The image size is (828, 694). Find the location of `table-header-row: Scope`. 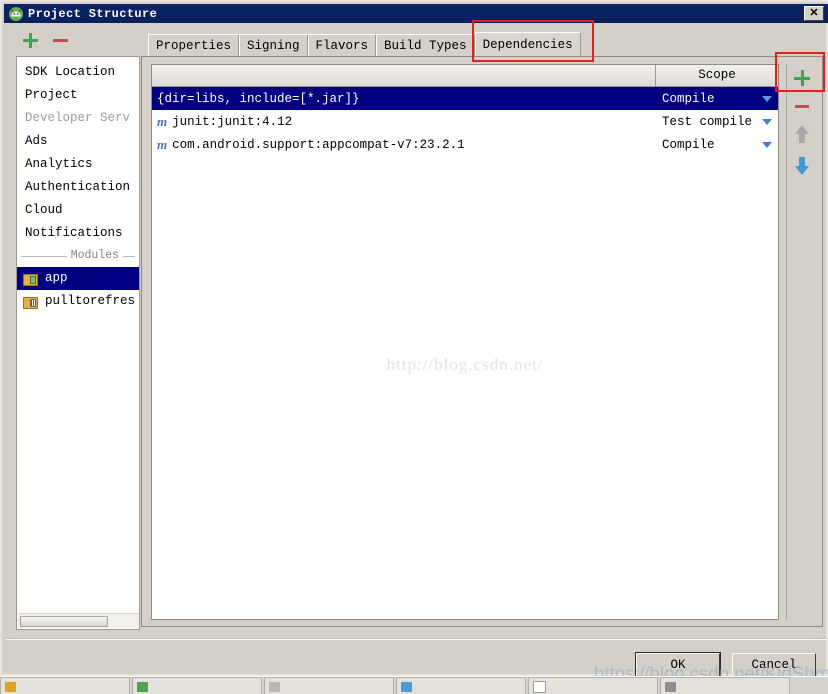

table-header-row: Scope is located at coordinates (465, 76).